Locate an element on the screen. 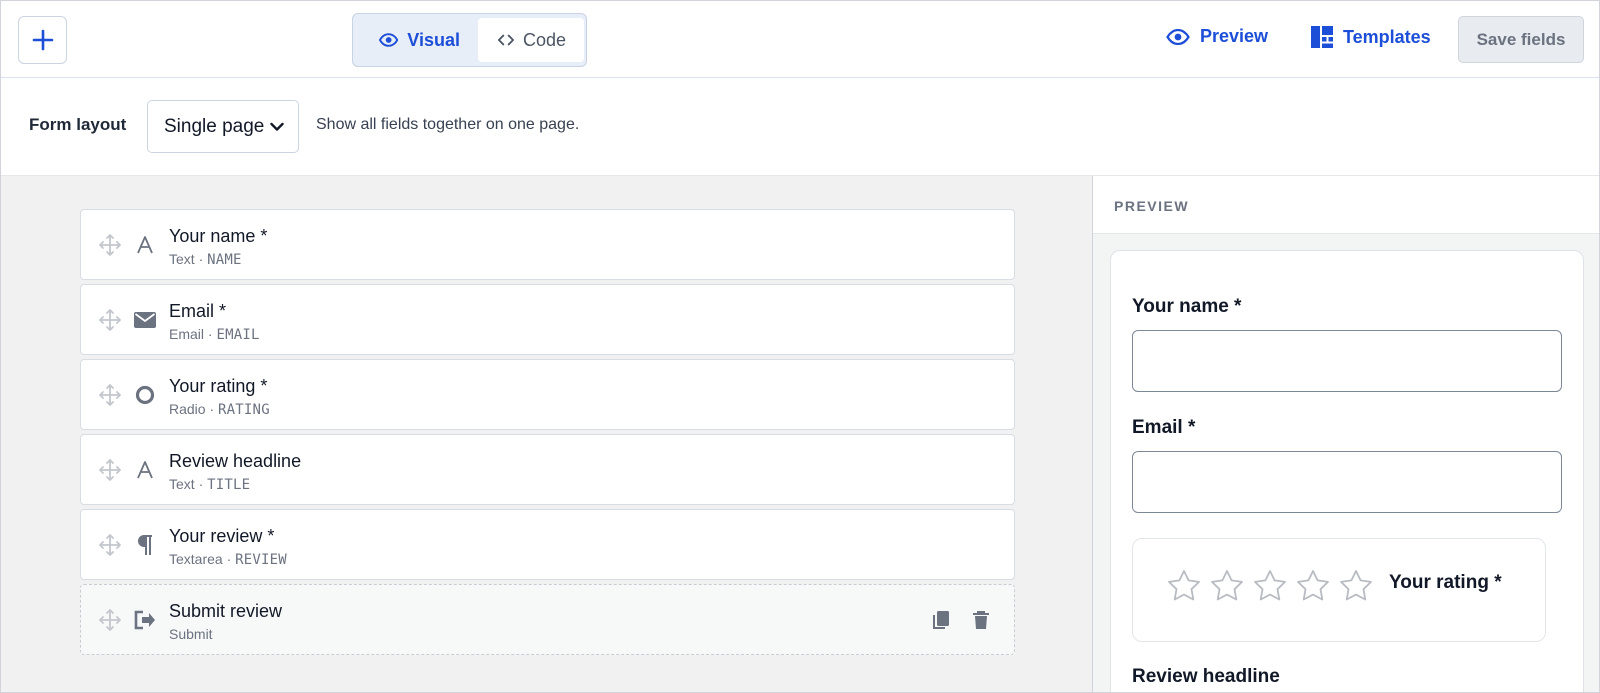 The image size is (1600, 693). envelope-icon is located at coordinates (145, 320).